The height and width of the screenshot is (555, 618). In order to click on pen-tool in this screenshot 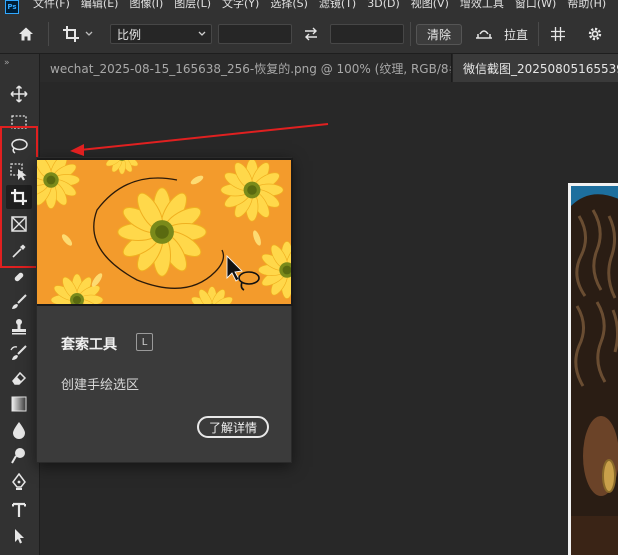, I will do `click(19, 482)`.